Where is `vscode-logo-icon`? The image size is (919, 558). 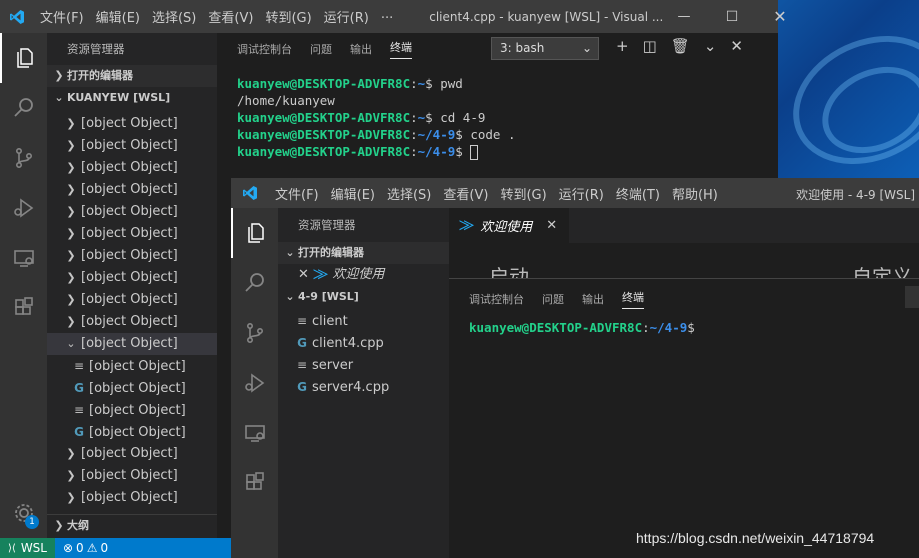 vscode-logo-icon is located at coordinates (17, 17).